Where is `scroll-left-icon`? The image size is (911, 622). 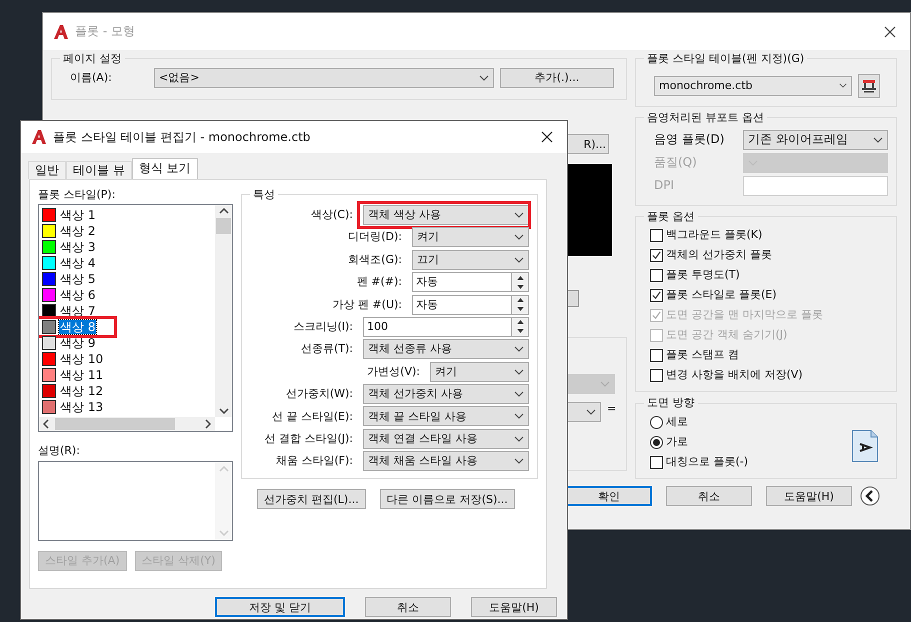
scroll-left-icon is located at coordinates (46, 423).